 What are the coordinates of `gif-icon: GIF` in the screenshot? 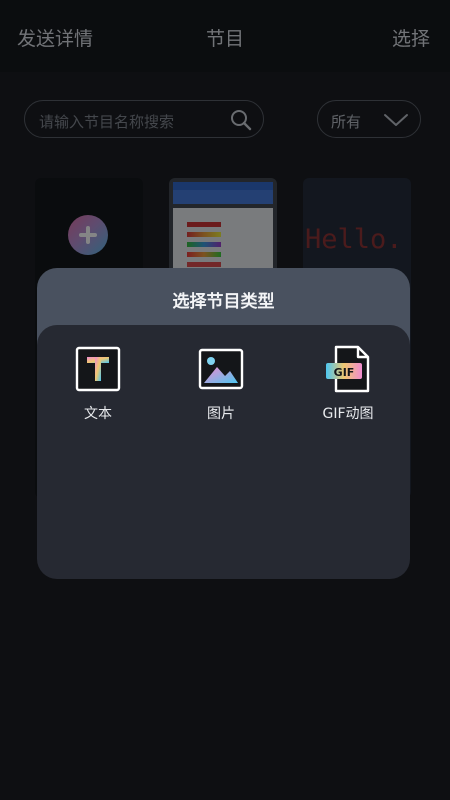 It's located at (348, 369).